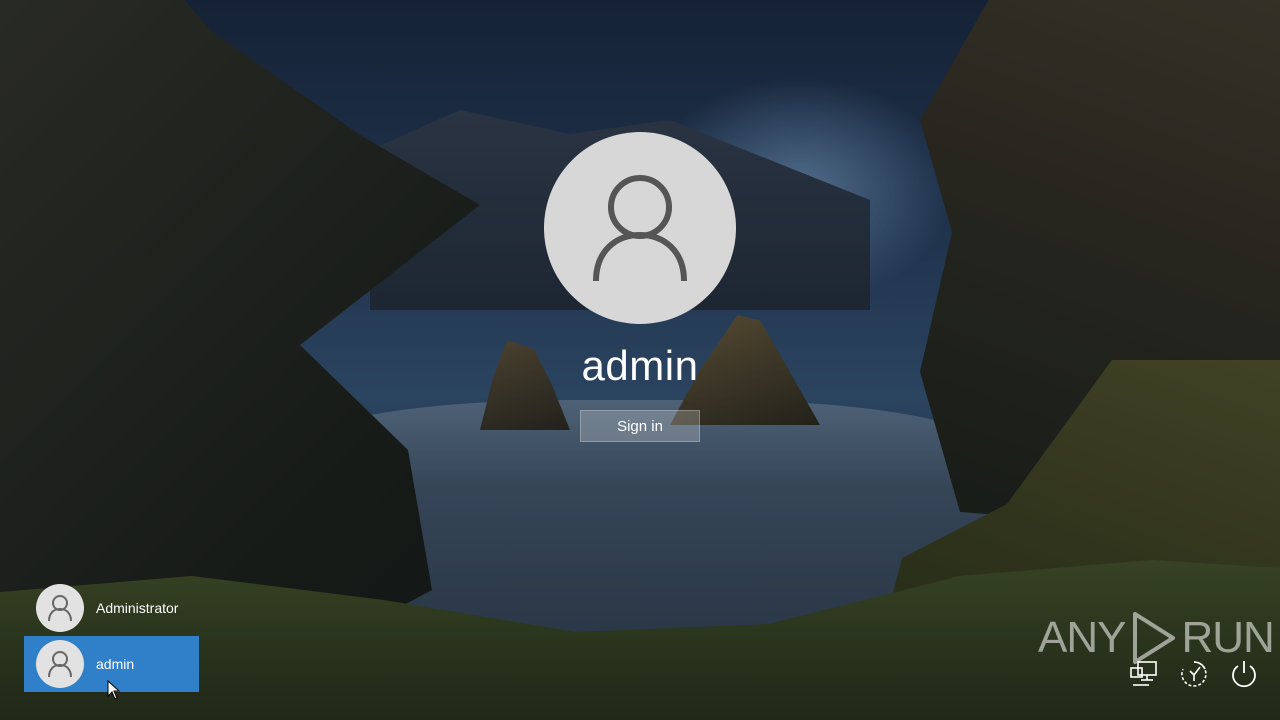 This screenshot has width=1280, height=720. I want to click on user-list: Administrator admin, so click(111, 636).